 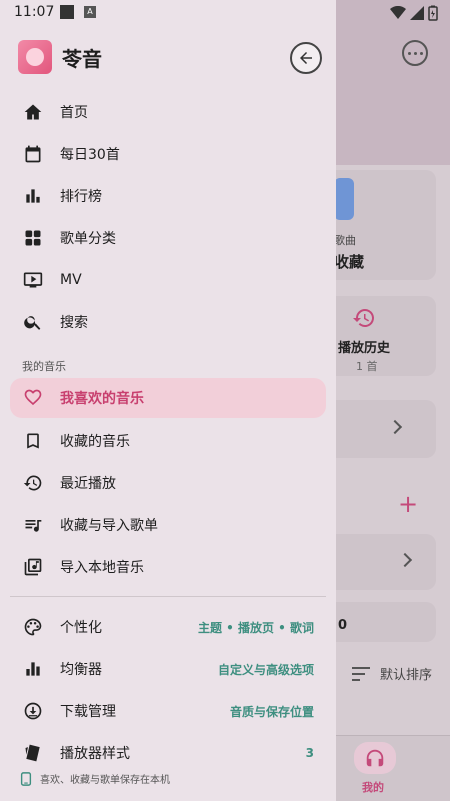 What do you see at coordinates (33, 441) in the screenshot?
I see `bookmark-icon` at bounding box center [33, 441].